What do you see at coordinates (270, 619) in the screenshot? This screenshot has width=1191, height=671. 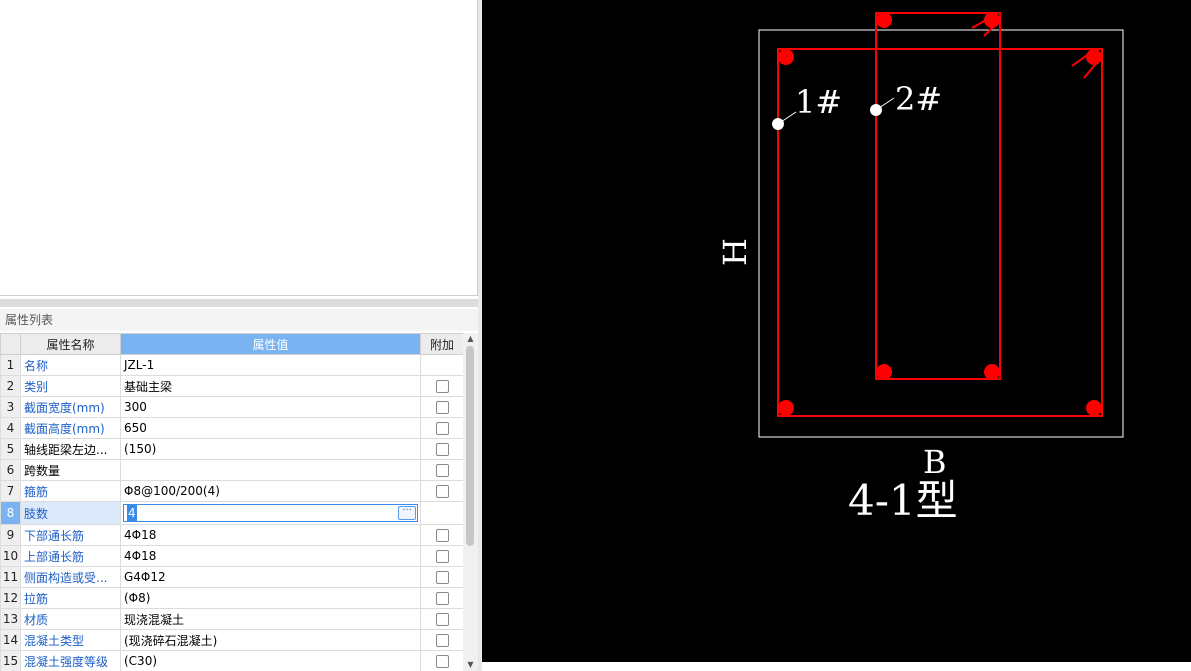 I see `property-value-cell: 现浇混凝土` at bounding box center [270, 619].